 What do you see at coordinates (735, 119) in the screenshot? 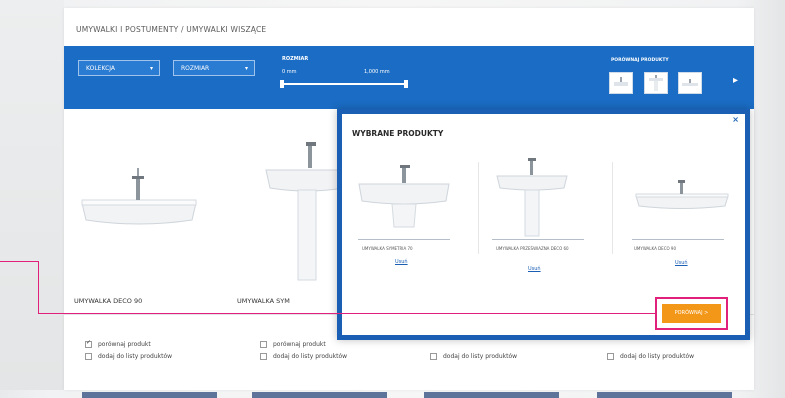
I see `close-icon: ×` at bounding box center [735, 119].